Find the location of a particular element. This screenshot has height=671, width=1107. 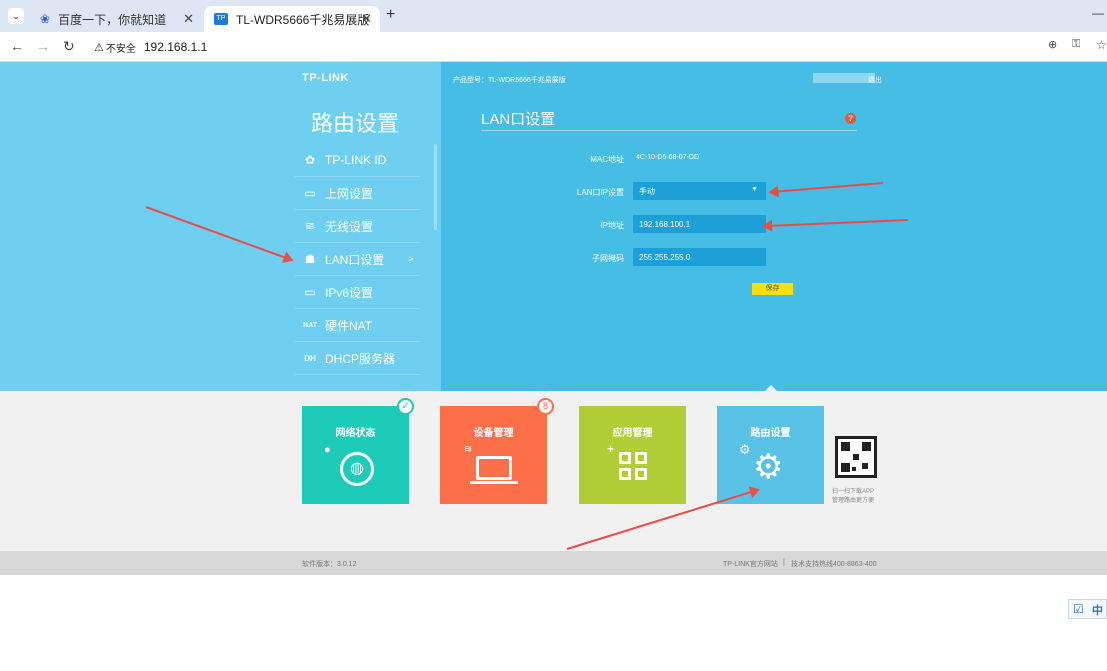

gear-icon: ⚙ is located at coordinates (768, 467).